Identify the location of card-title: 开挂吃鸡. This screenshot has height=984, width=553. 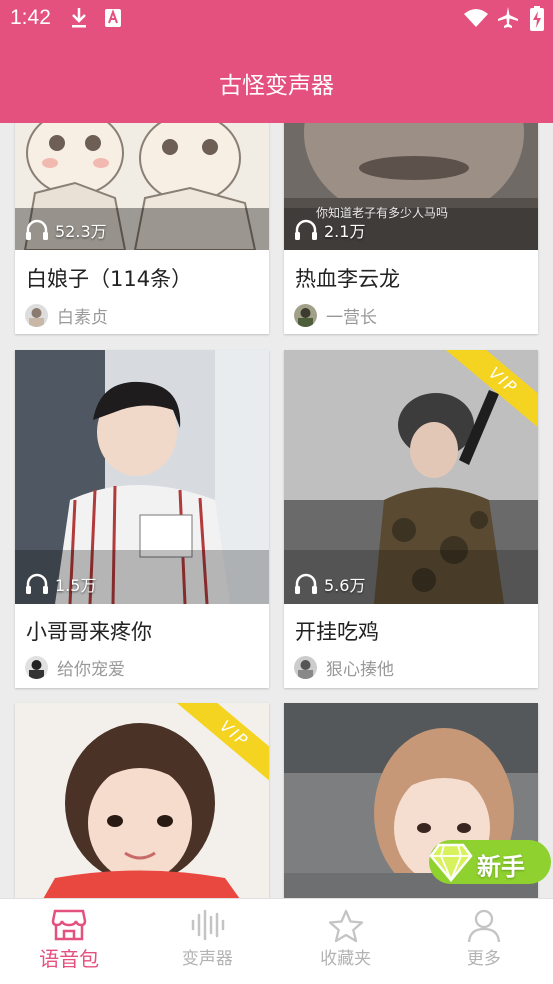
(337, 632).